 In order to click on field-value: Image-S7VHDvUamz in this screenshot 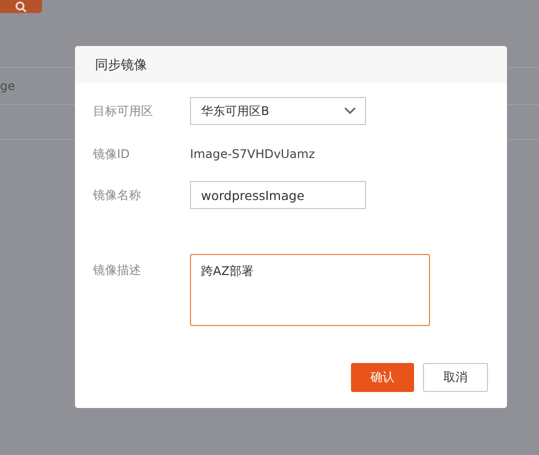, I will do `click(252, 154)`.